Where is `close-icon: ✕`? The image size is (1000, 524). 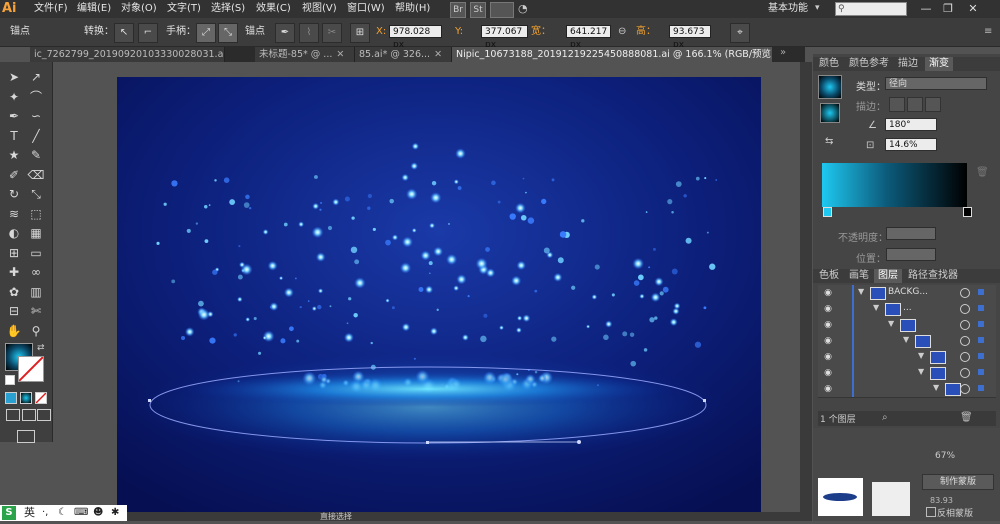
close-icon: ✕ is located at coordinates (340, 54).